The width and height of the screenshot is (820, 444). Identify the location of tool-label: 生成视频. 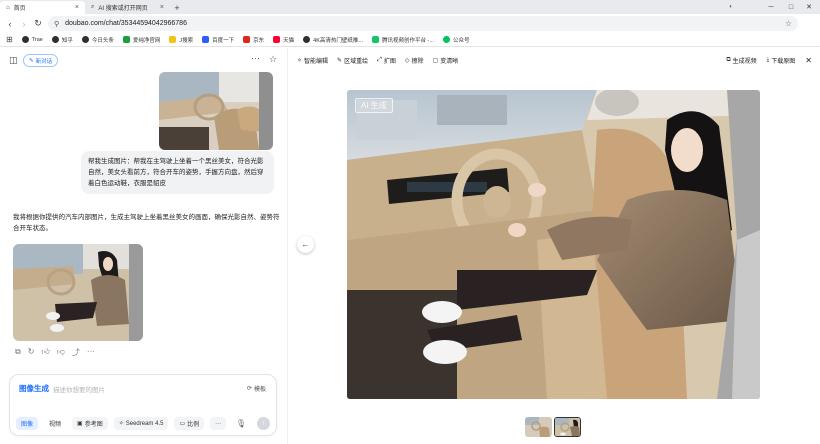
(744, 61).